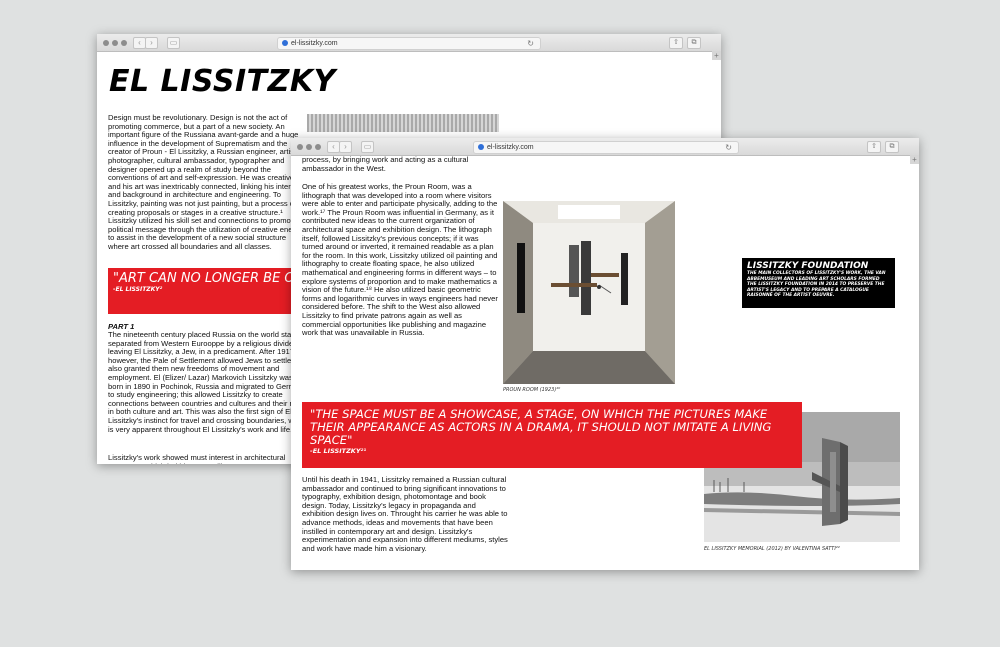 This screenshot has height=647, width=1000. What do you see at coordinates (338, 451) in the screenshot?
I see `quote-attribution: -EL LISSITZKY²¹` at bounding box center [338, 451].